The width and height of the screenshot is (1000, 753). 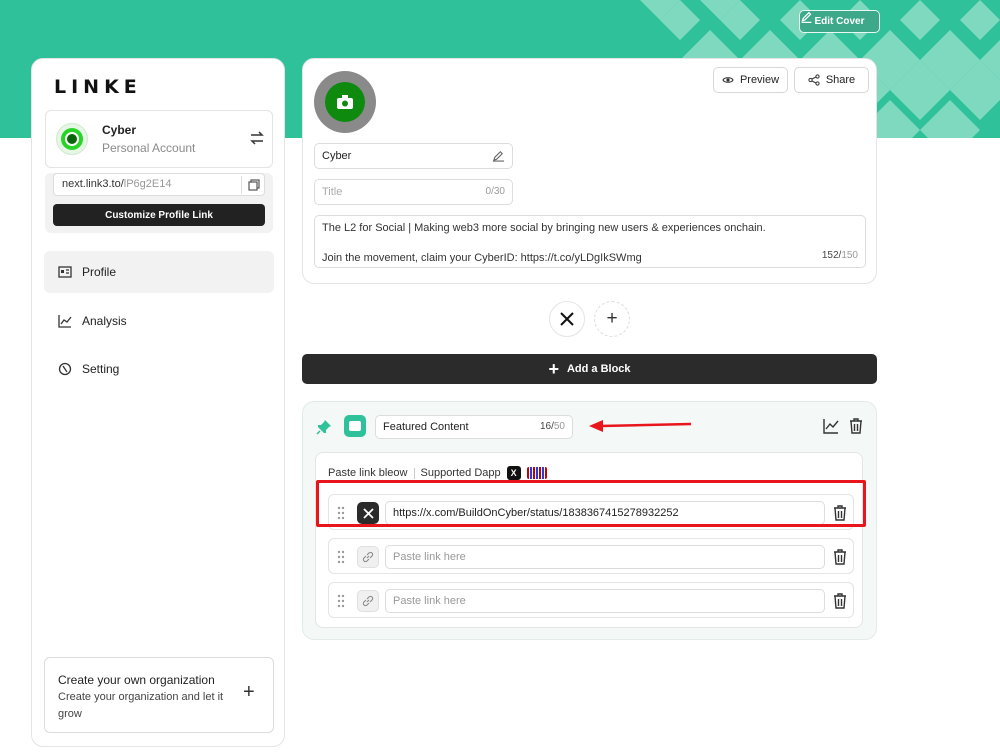 I want to click on account-name: Cyber, so click(x=119, y=130).